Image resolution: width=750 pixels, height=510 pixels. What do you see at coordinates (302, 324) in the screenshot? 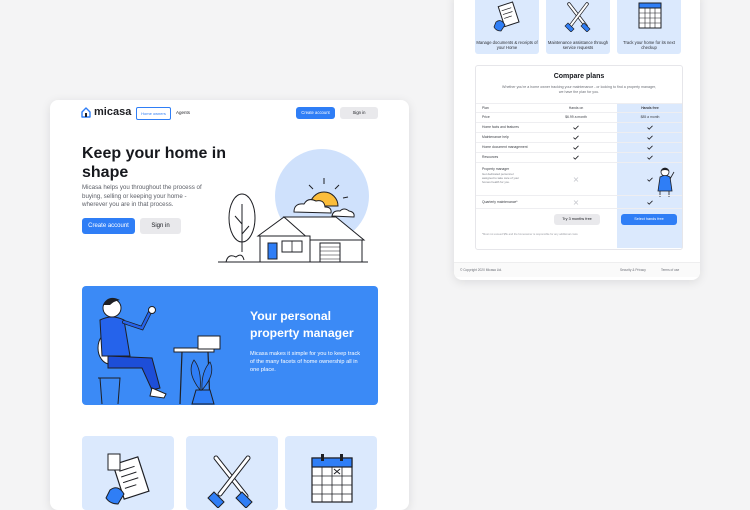
I see `property-manager-title: Your personal property manager` at bounding box center [302, 324].